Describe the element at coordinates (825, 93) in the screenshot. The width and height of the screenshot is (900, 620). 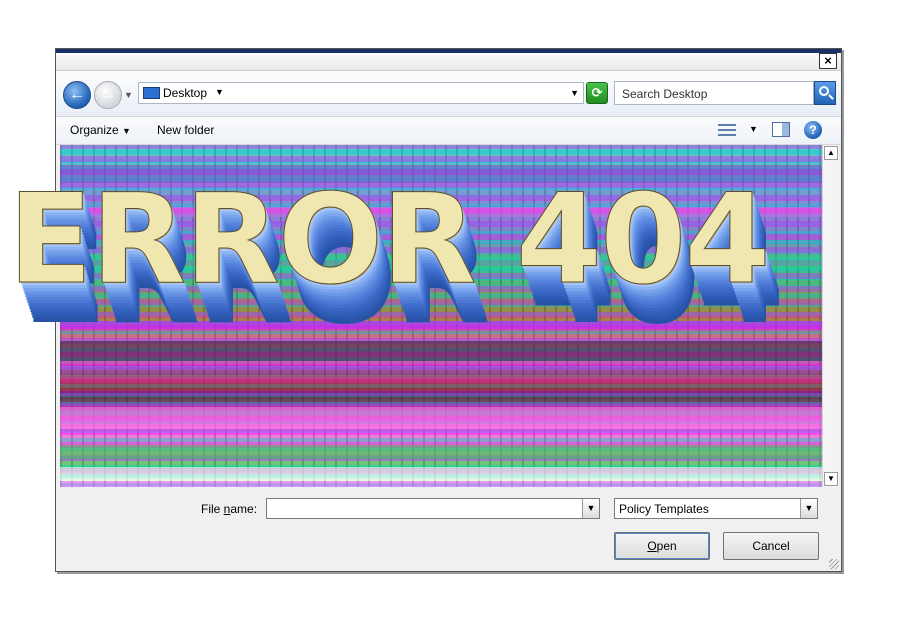
I see `search-icon` at that location.